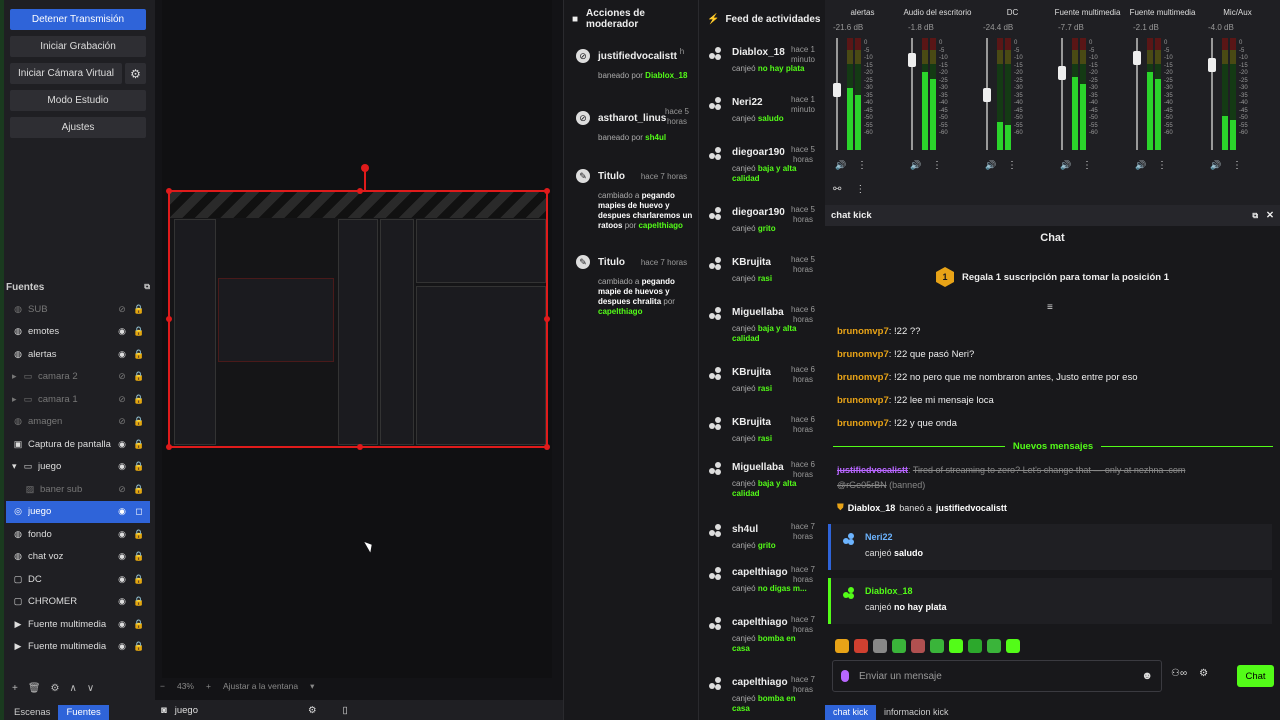 The image size is (1280, 720). What do you see at coordinates (78, 332) in the screenshot?
I see `source-item: ◍ emotes ◉ 🔒` at bounding box center [78, 332].